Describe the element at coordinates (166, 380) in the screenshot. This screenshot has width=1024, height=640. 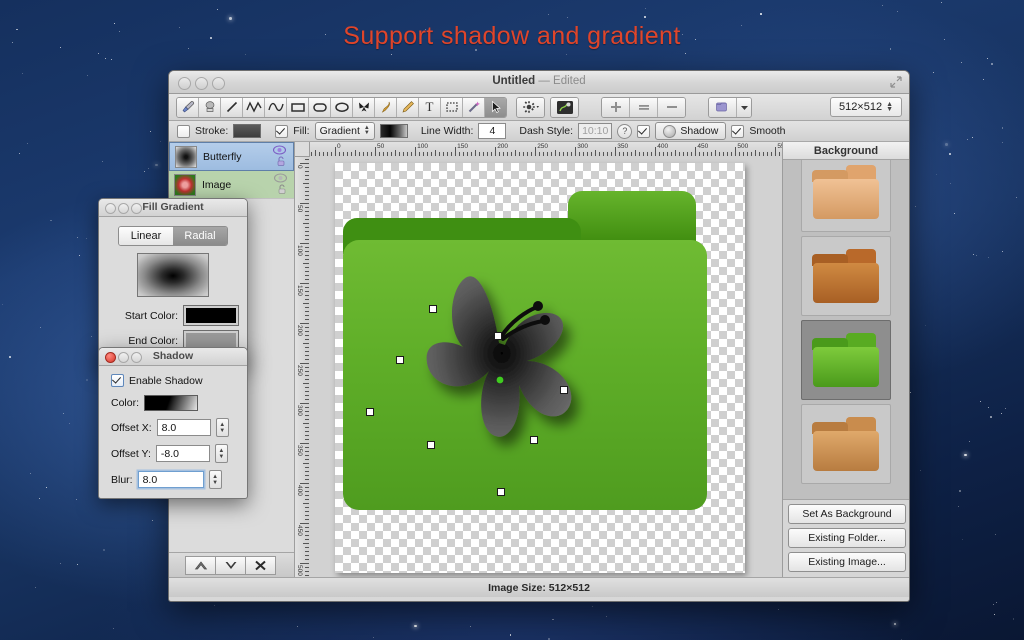
I see `enable-shadow-label: Enable Shadow` at that location.